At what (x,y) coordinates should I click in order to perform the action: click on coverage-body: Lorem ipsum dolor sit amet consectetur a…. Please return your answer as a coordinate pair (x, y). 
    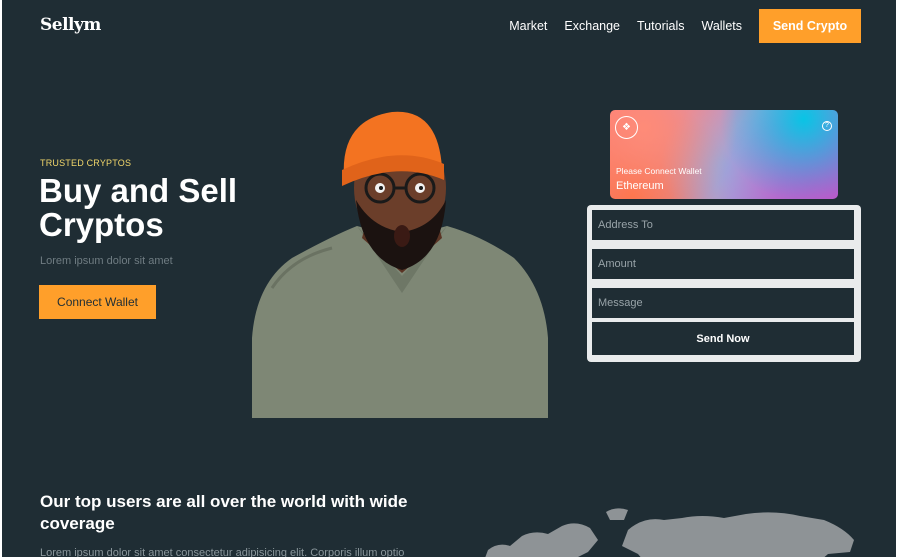
    Looking at the image, I should click on (222, 552).